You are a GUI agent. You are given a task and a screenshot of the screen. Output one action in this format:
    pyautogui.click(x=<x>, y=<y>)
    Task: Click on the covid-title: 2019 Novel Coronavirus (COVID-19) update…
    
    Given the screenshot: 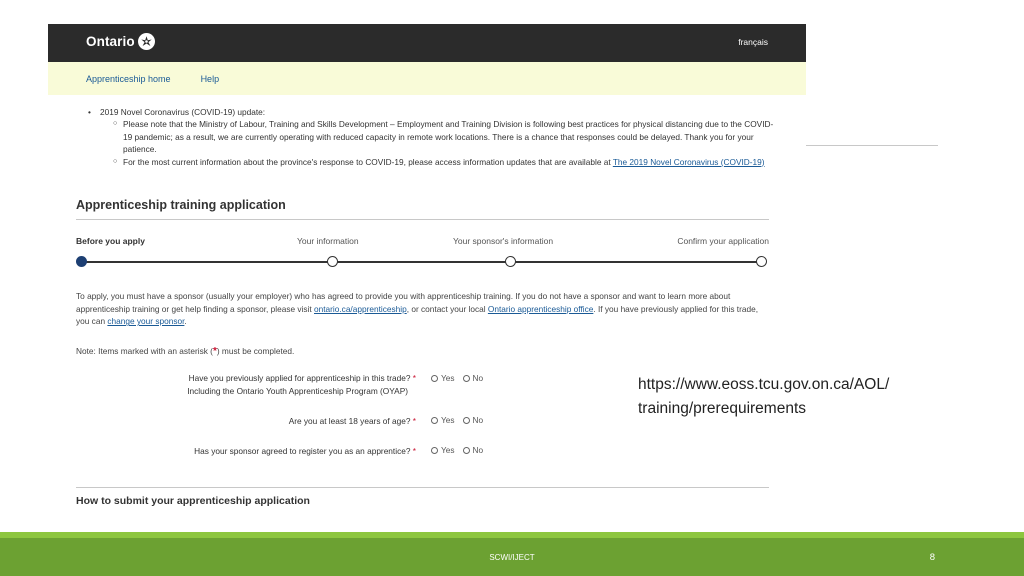 What is the action you would take?
    pyautogui.click(x=183, y=112)
    